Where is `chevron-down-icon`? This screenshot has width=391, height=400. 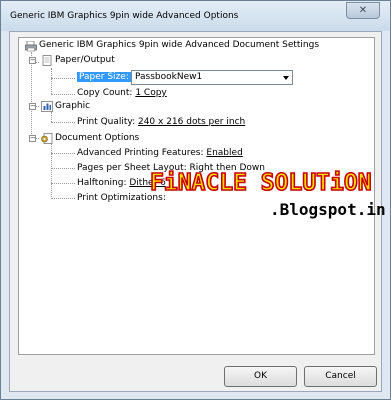 chevron-down-icon is located at coordinates (286, 78).